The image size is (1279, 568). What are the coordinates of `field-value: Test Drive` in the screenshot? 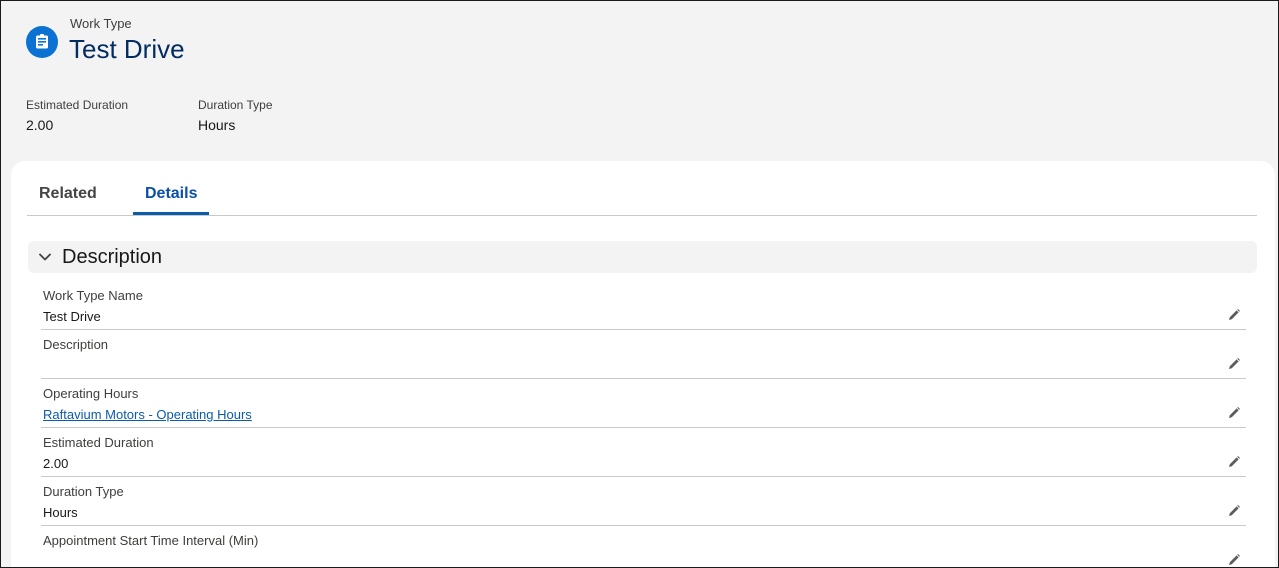 It's located at (72, 316).